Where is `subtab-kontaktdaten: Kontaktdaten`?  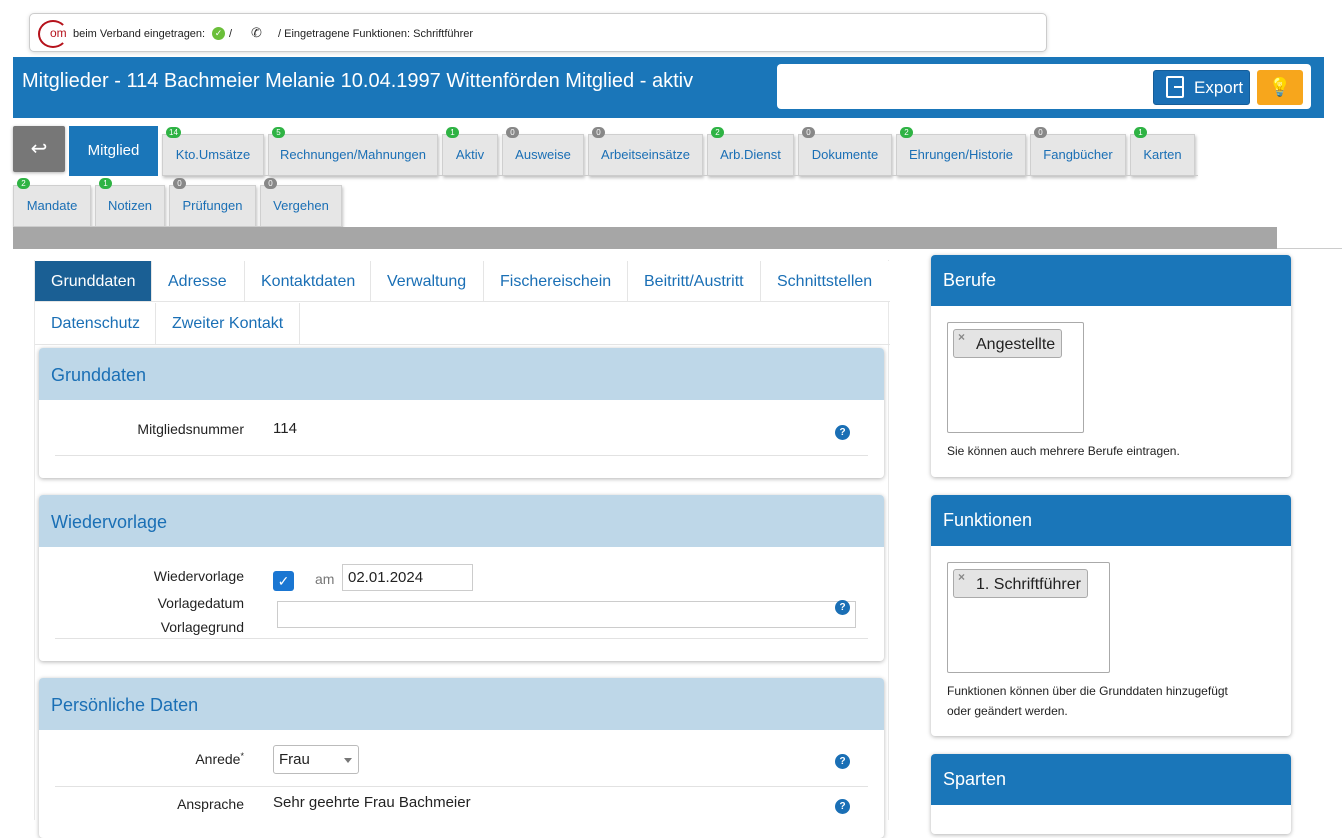
subtab-kontaktdaten: Kontaktdaten is located at coordinates (308, 281).